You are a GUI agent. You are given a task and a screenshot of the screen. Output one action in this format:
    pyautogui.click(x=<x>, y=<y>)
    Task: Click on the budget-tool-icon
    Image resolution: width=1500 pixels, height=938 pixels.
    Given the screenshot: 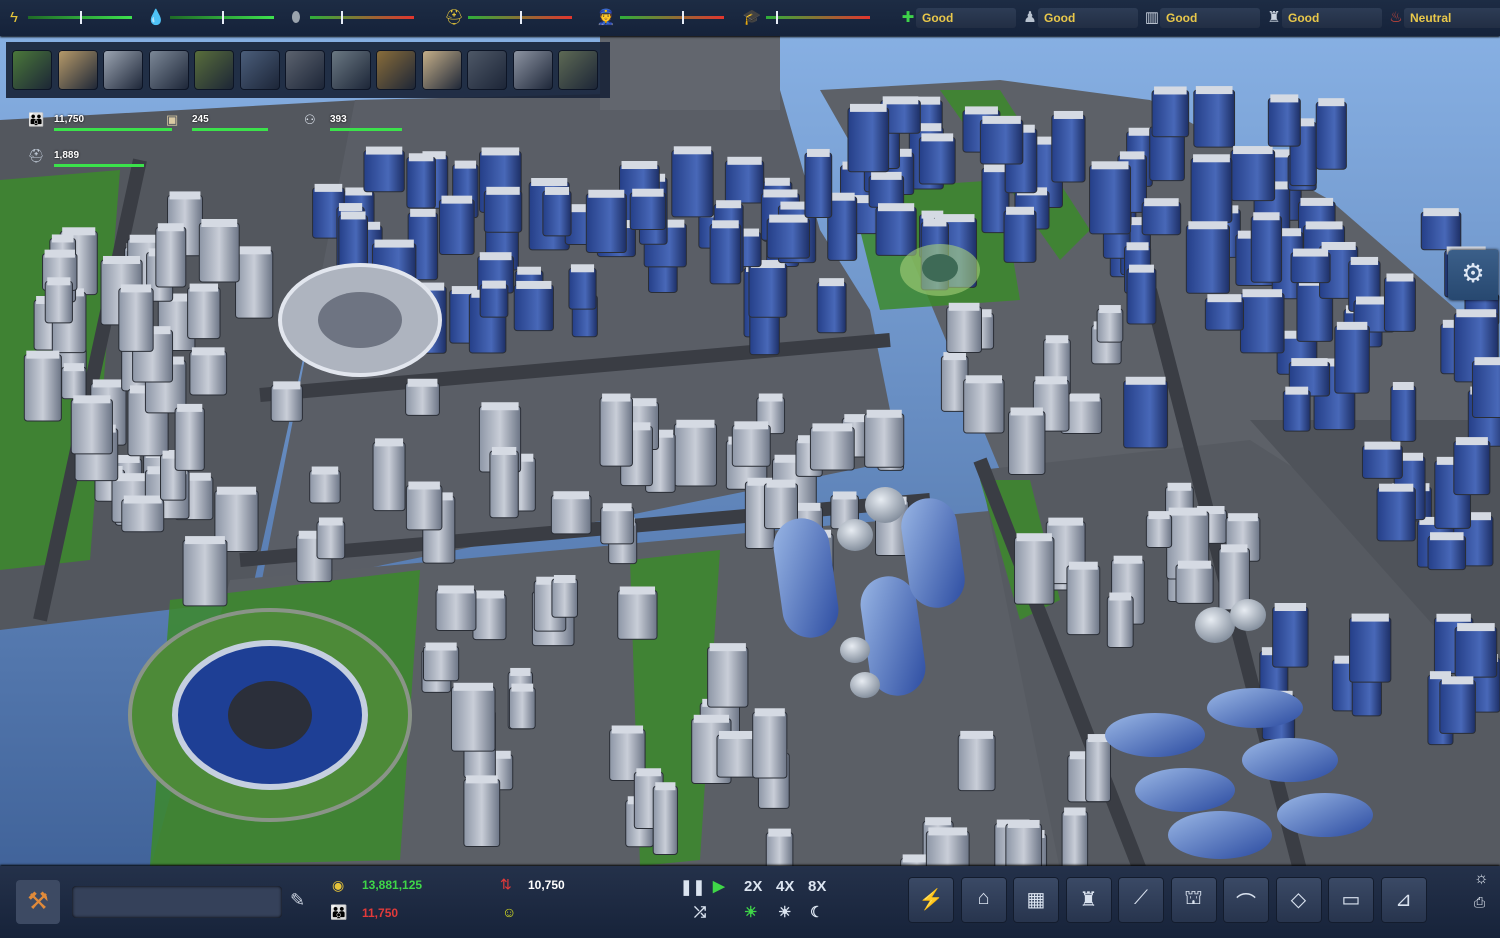 What is the action you would take?
    pyautogui.click(x=578, y=70)
    